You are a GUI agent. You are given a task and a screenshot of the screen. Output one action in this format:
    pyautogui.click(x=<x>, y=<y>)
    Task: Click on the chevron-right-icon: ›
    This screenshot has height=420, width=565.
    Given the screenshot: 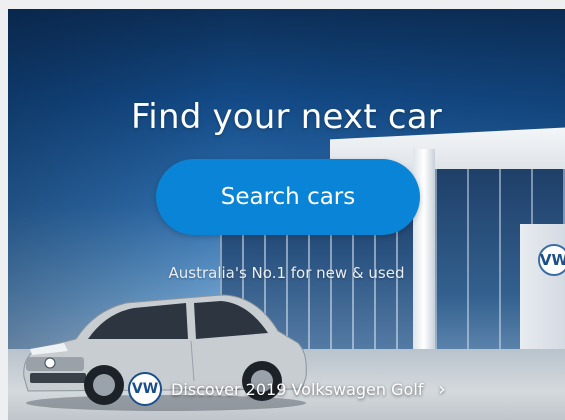 What is the action you would take?
    pyautogui.click(x=442, y=389)
    